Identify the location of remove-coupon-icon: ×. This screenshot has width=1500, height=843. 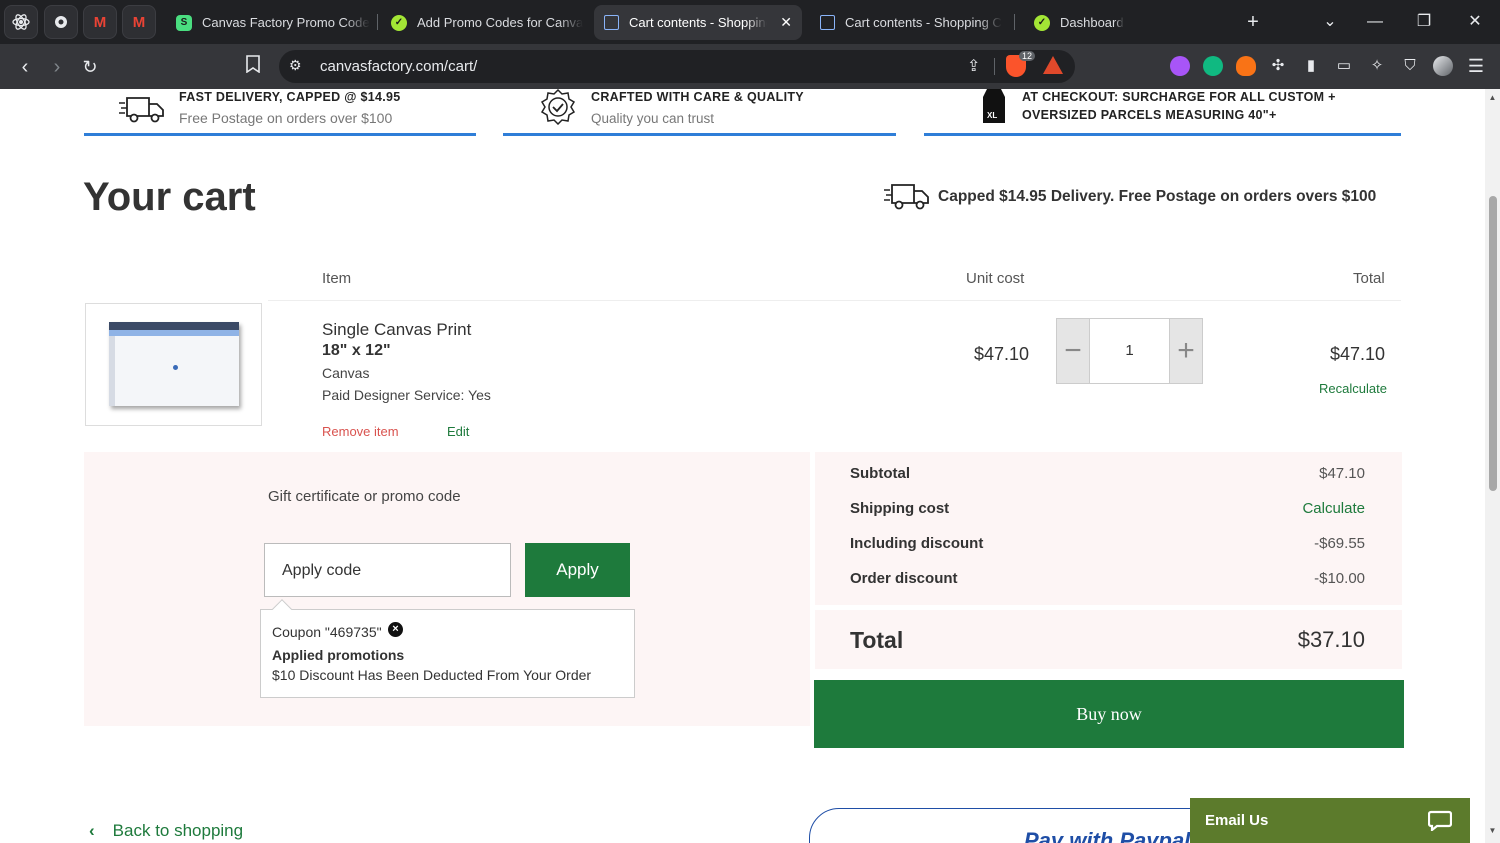
(395, 629).